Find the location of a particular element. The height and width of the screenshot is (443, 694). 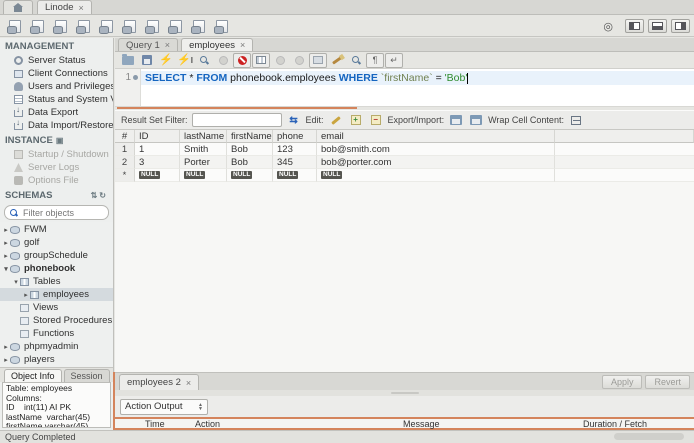

toggle-right-panel-button is located at coordinates (680, 26).